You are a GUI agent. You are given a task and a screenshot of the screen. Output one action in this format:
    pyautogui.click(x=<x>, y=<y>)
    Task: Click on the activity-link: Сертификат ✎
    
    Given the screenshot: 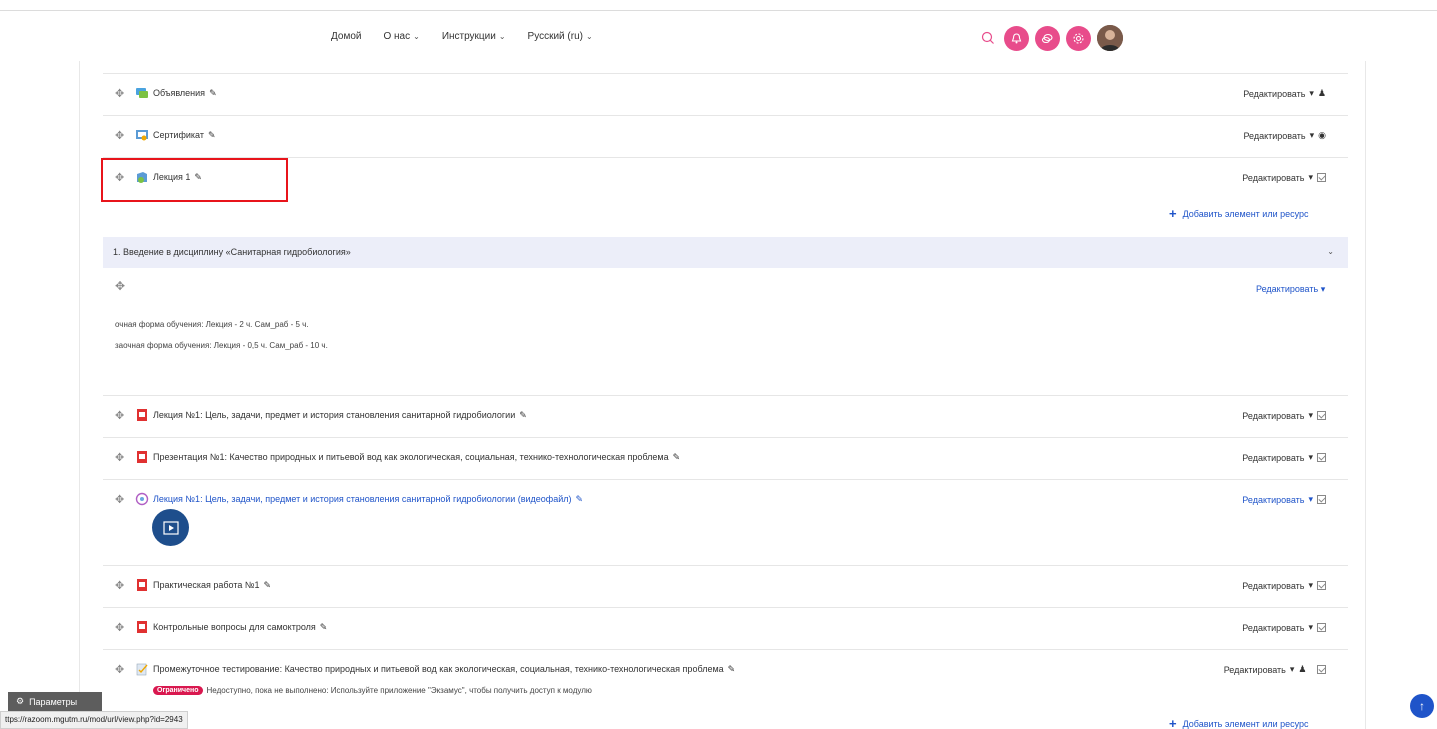 What is the action you would take?
    pyautogui.click(x=184, y=135)
    